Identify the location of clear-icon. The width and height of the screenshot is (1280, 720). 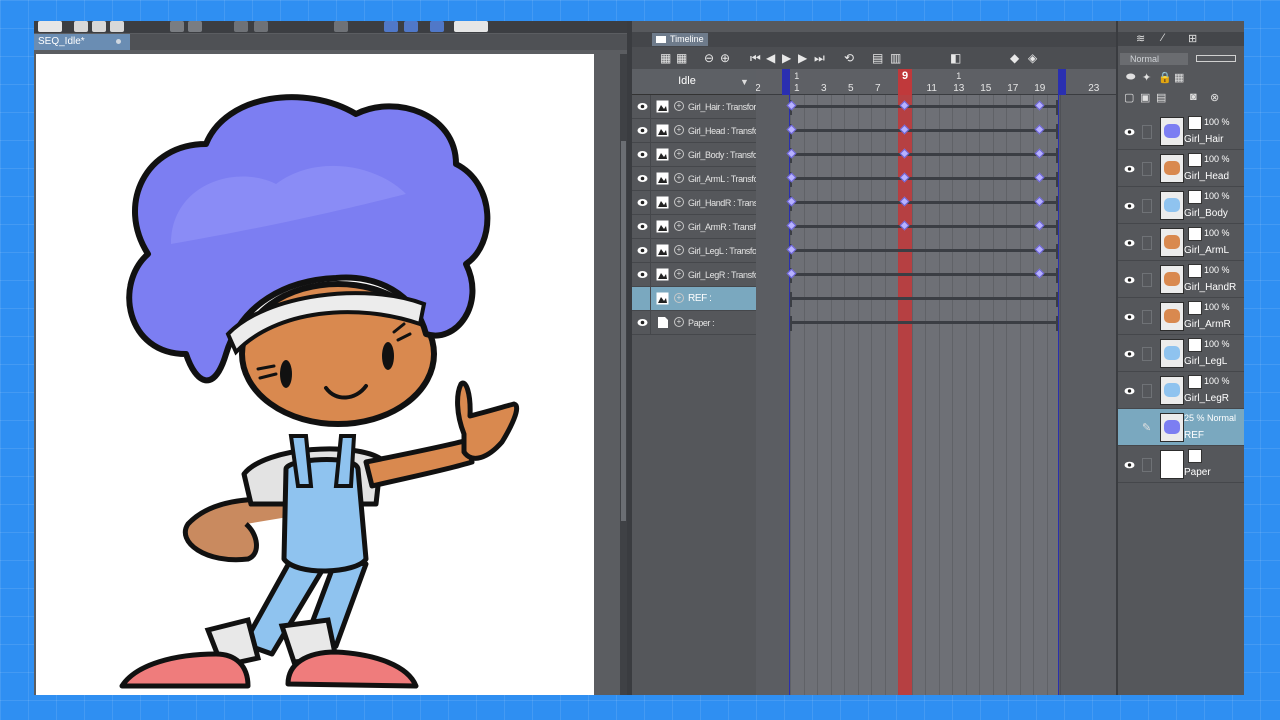
(241, 26).